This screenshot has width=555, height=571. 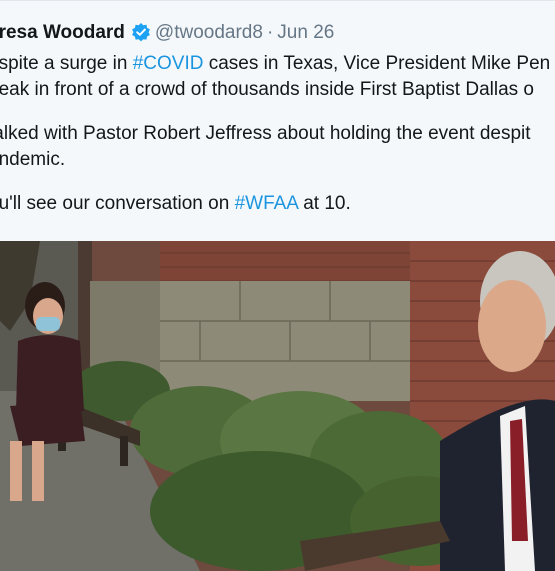 I want to click on author-name: eresa Woodard, so click(x=62, y=32).